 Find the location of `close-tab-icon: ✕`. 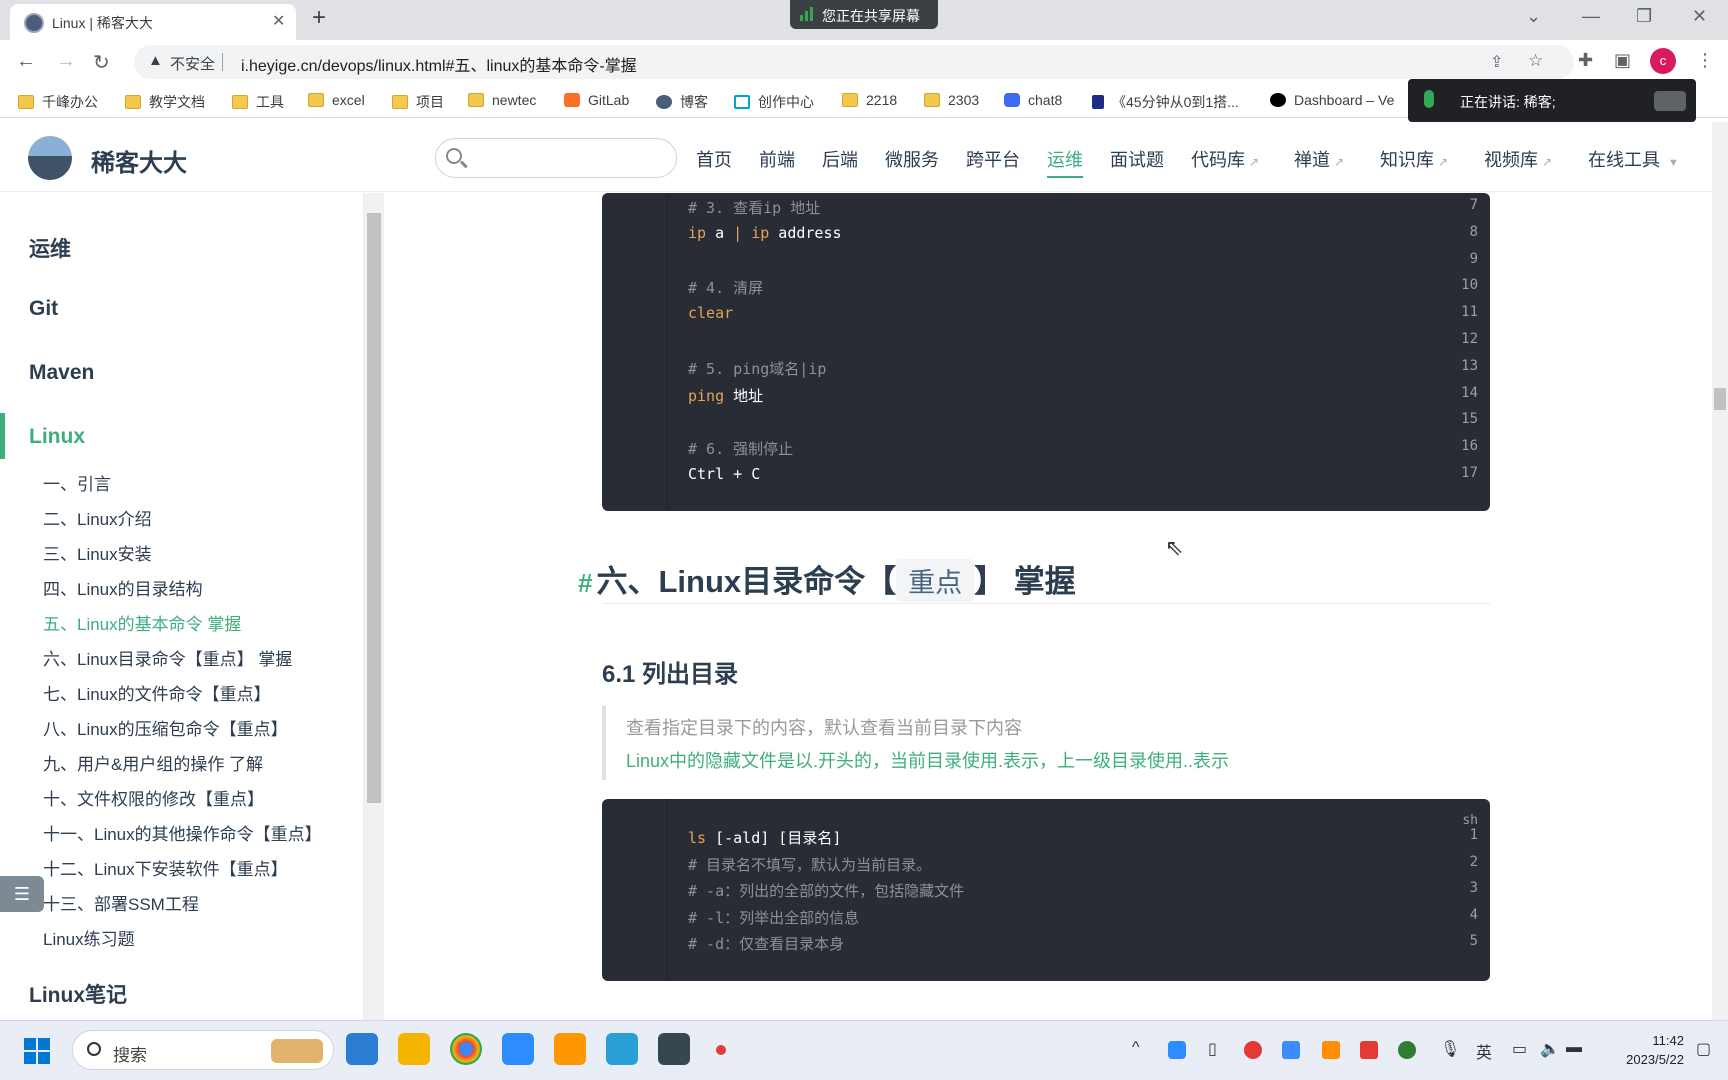

close-tab-icon: ✕ is located at coordinates (278, 21).